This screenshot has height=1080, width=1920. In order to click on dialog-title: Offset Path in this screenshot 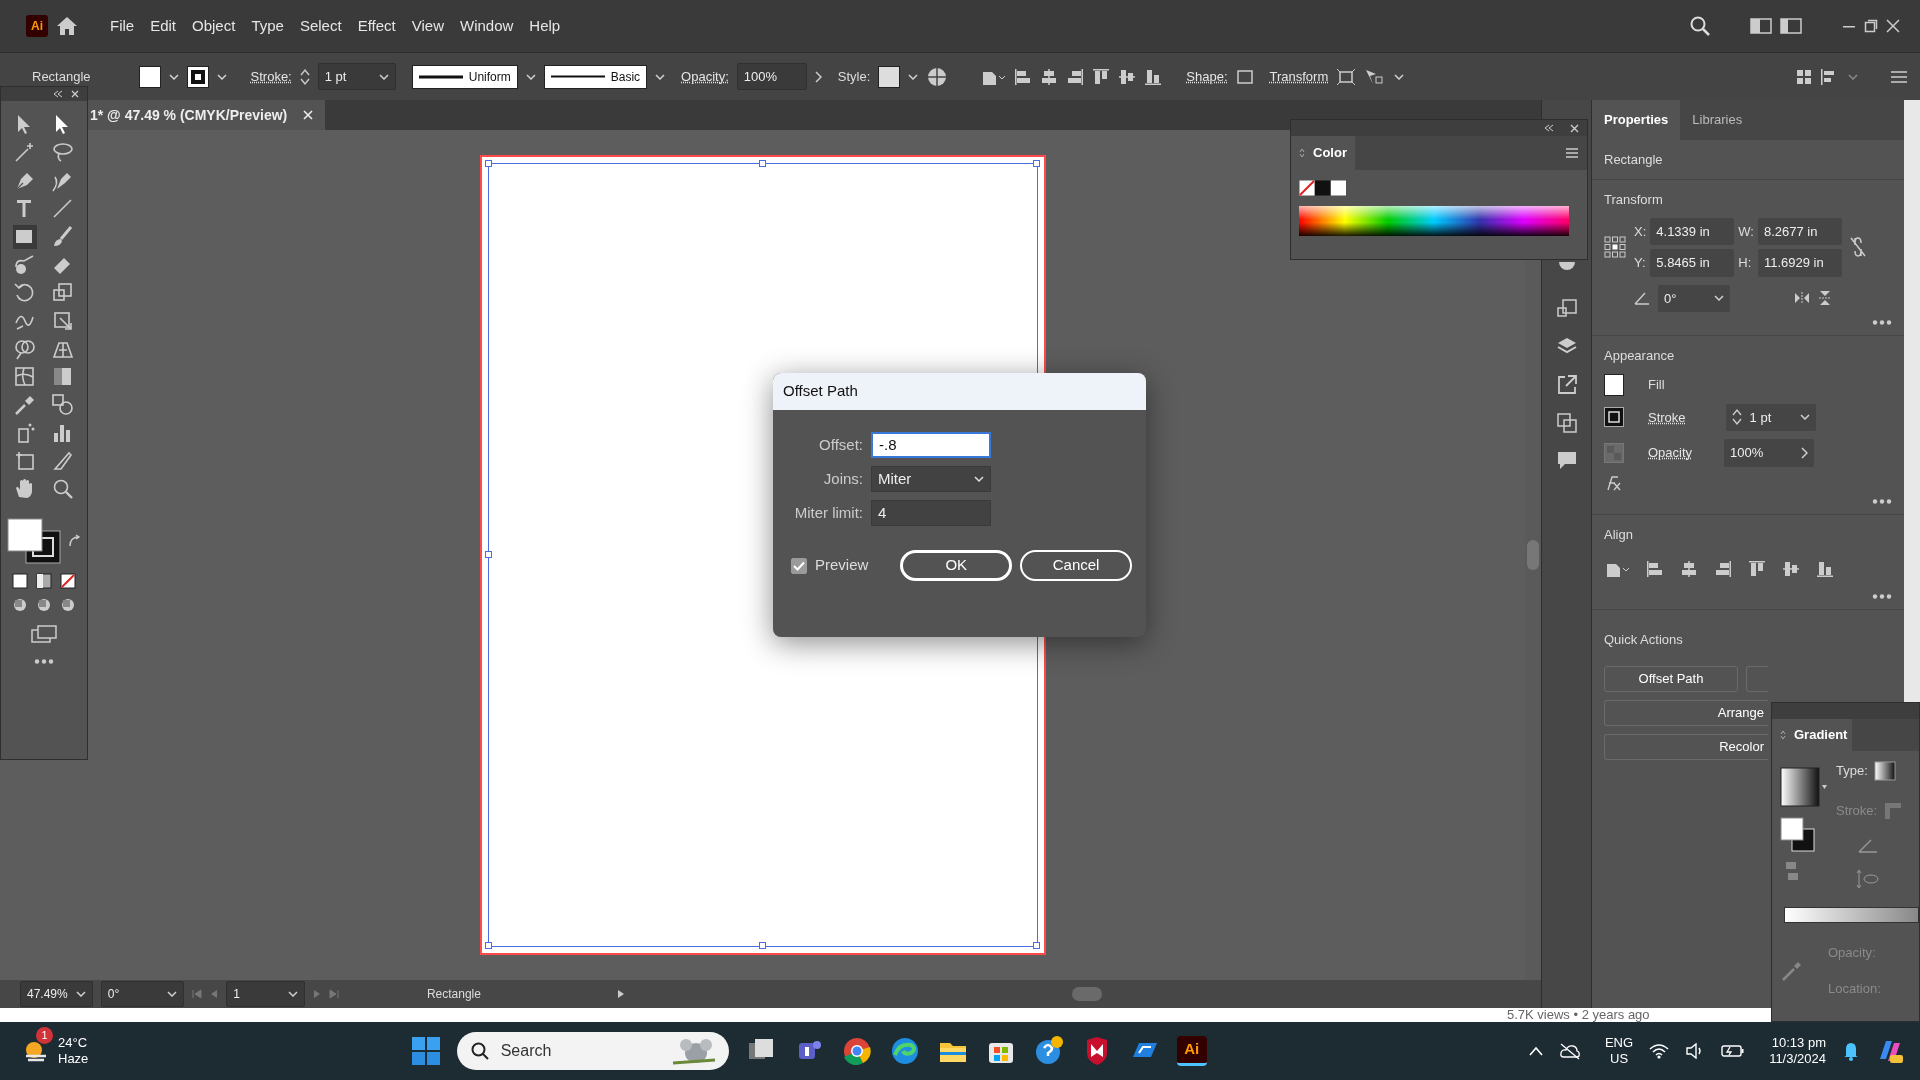, I will do `click(959, 391)`.